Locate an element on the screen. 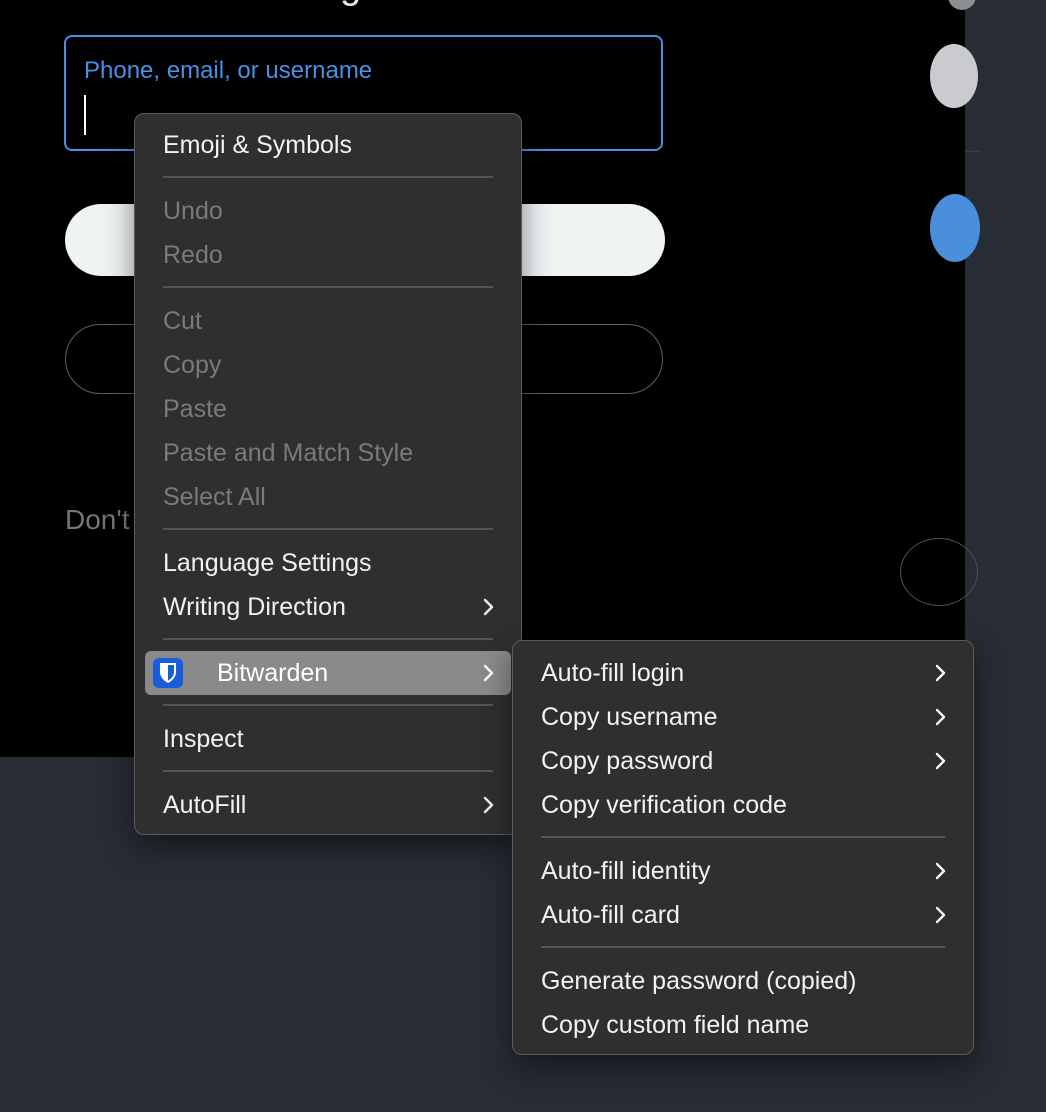  menu-item-copy: Copy is located at coordinates (328, 365).